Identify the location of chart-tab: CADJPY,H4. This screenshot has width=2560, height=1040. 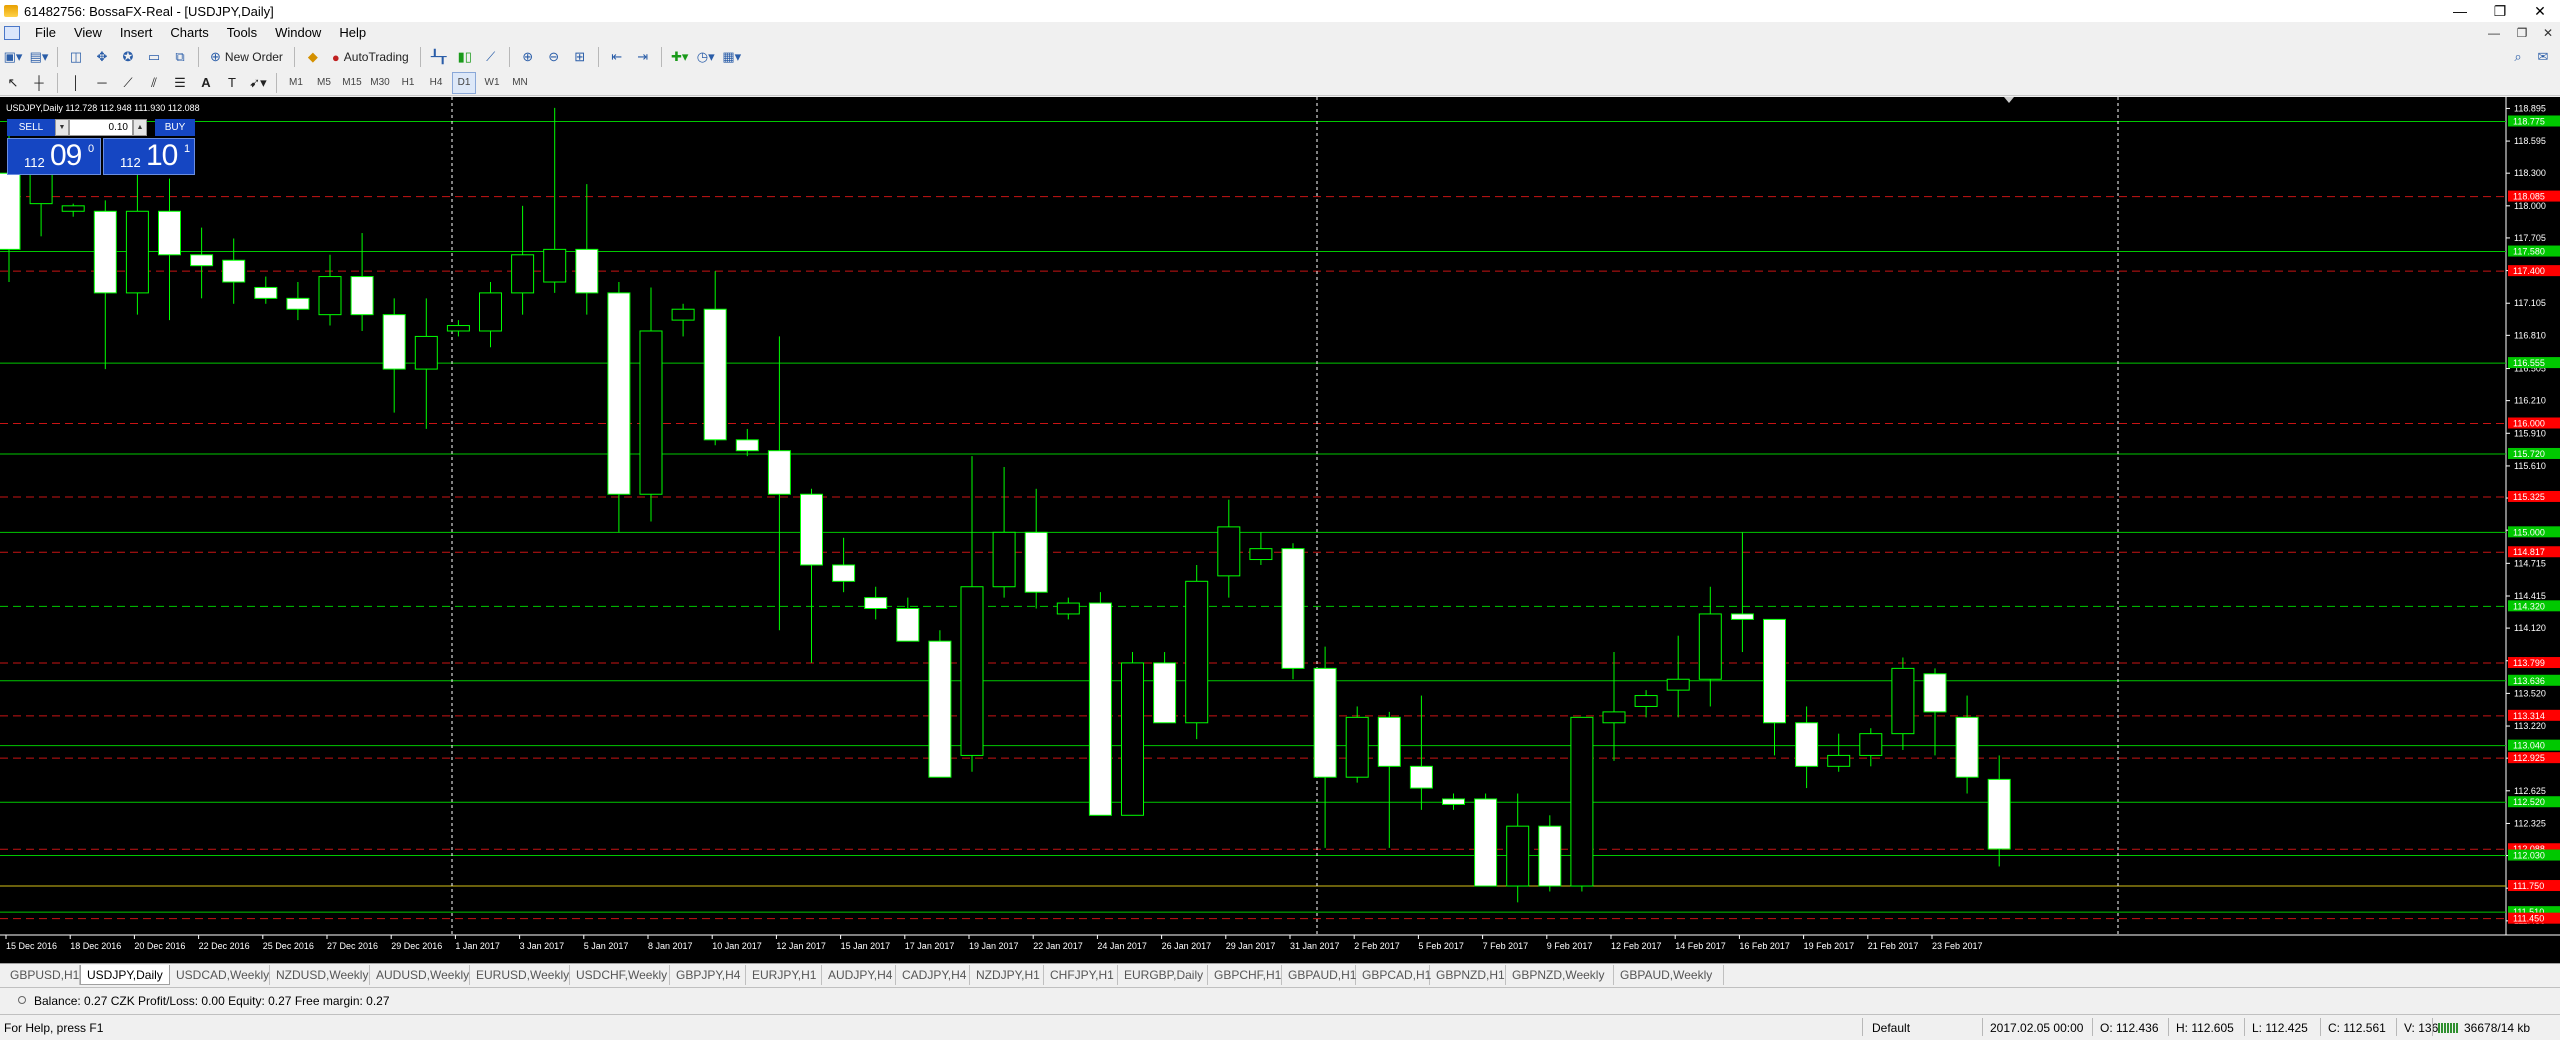
(933, 975).